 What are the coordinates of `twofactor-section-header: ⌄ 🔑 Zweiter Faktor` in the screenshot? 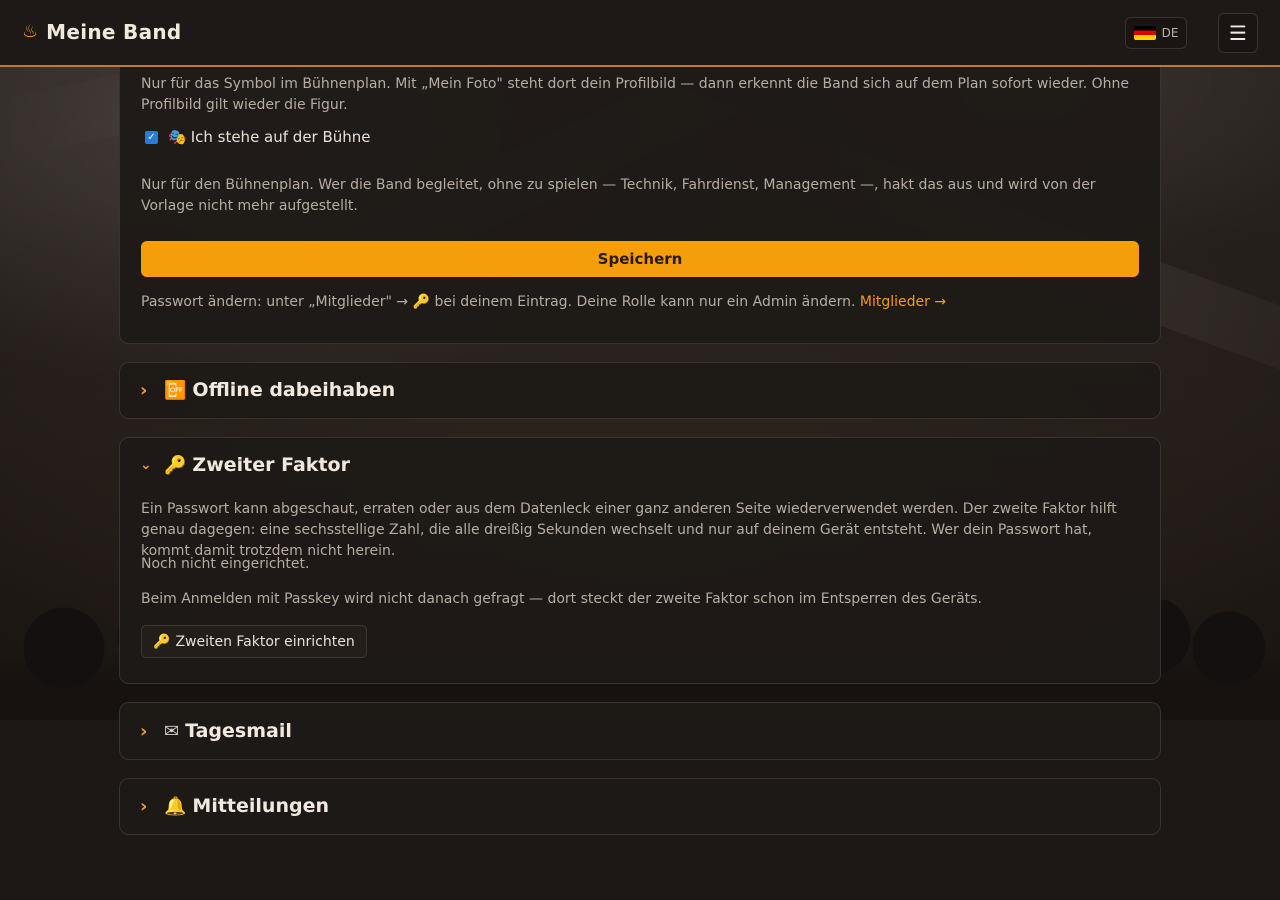 It's located at (245, 465).